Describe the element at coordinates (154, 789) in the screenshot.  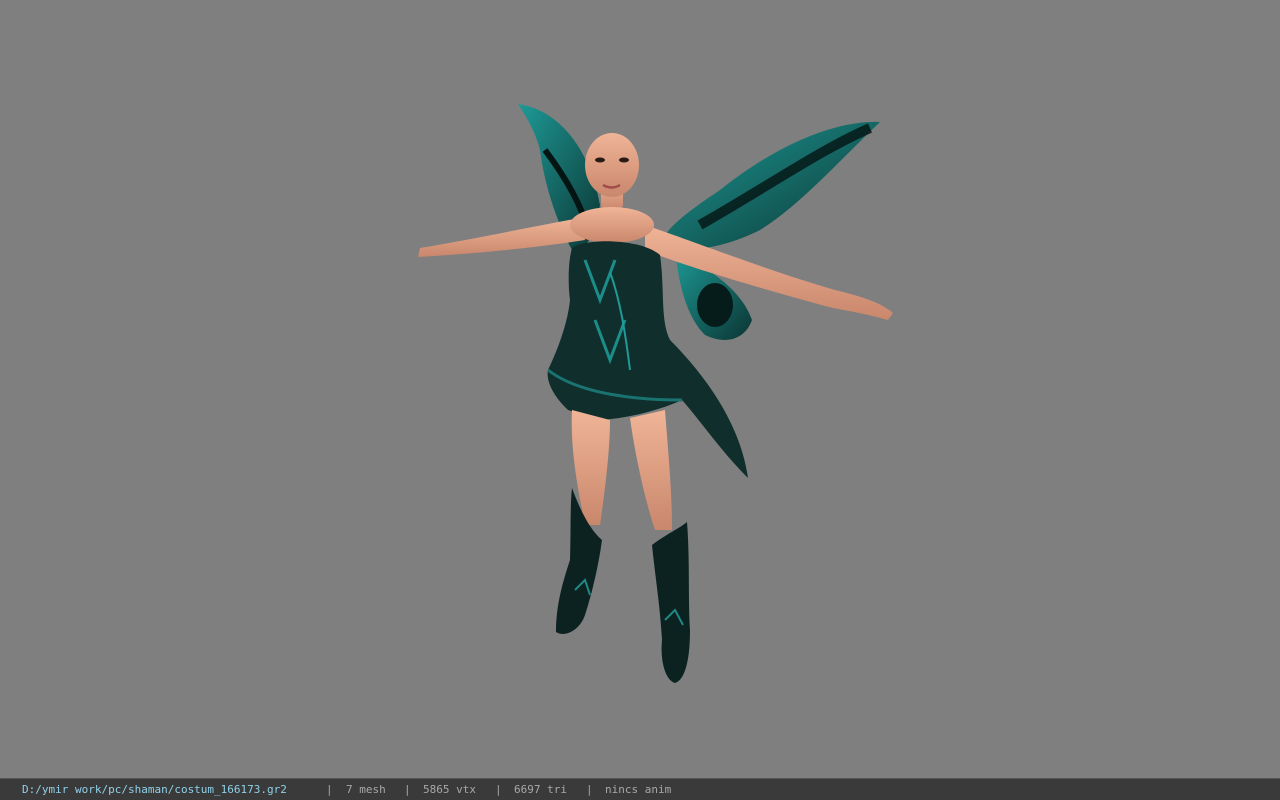
I see `file-path: D:/ymir work/pc/shaman/costum_166173.gr2` at that location.